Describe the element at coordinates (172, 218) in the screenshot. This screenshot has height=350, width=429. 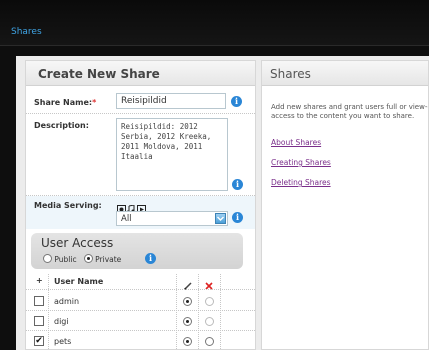
I see `media-serving-select: All` at that location.